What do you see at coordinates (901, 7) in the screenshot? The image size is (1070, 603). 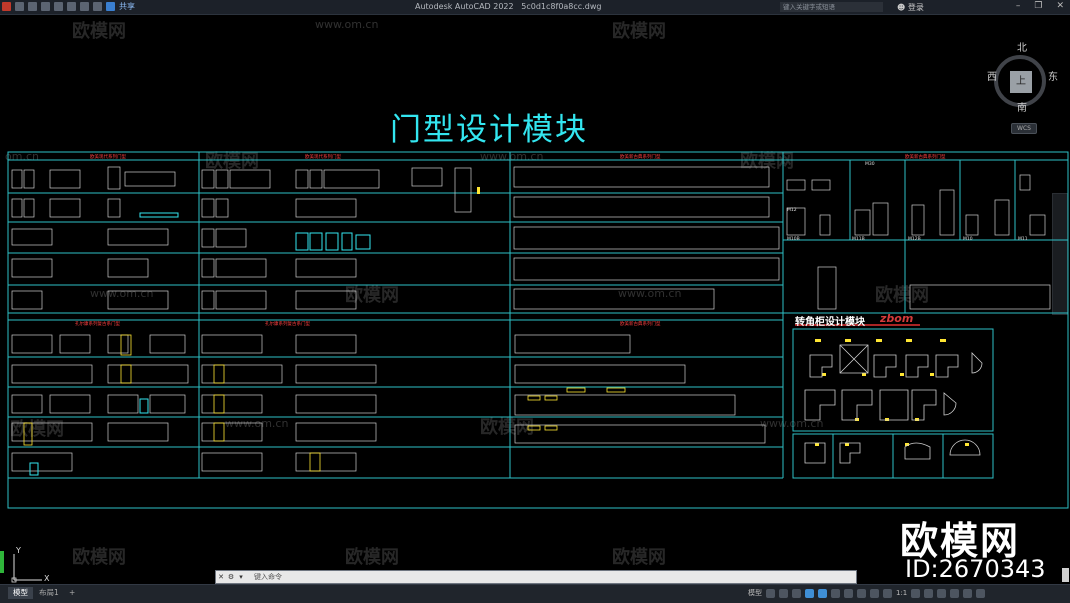 I see `user-icon: ☻` at bounding box center [901, 7].